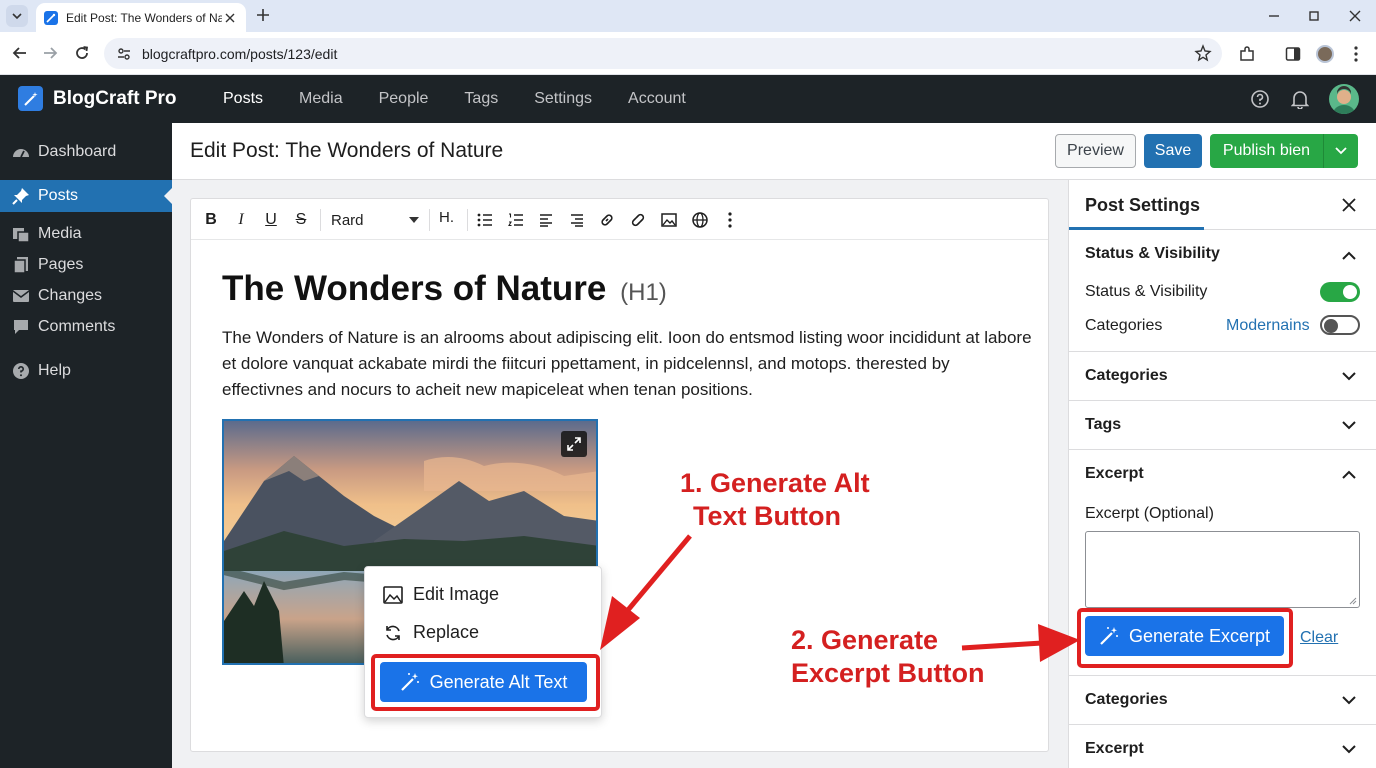  Describe the element at coordinates (20, 53) in the screenshot. I see `back-icon` at that location.